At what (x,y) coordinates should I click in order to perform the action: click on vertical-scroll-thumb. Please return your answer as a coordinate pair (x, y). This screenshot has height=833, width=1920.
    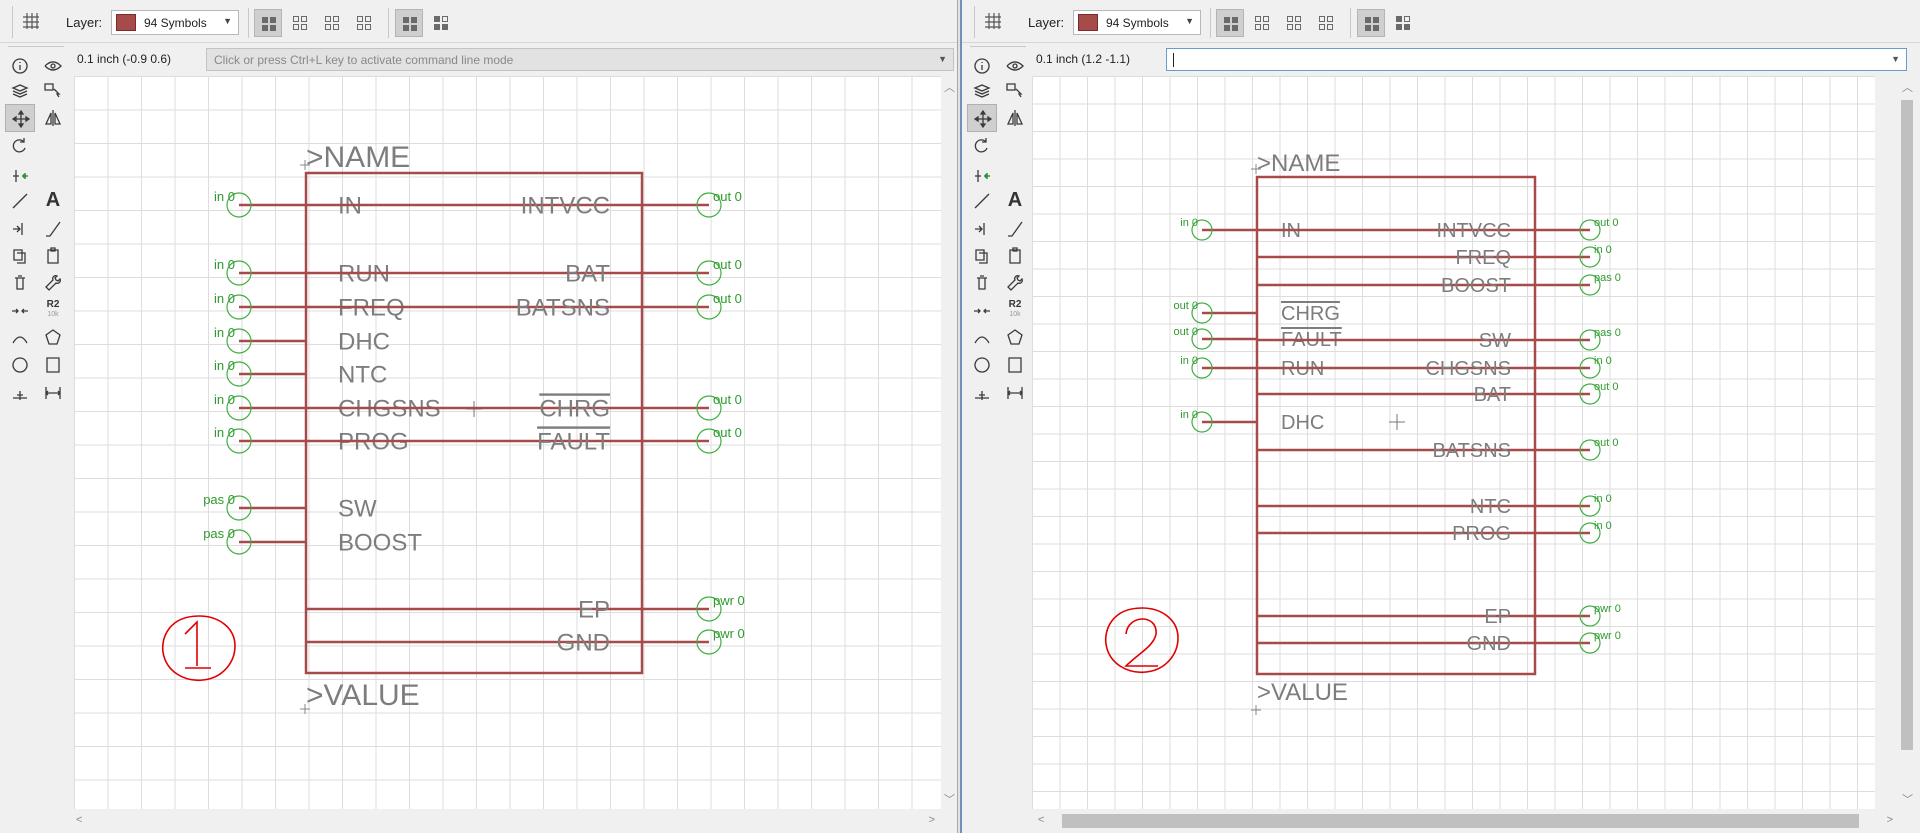
    Looking at the image, I should click on (1907, 425).